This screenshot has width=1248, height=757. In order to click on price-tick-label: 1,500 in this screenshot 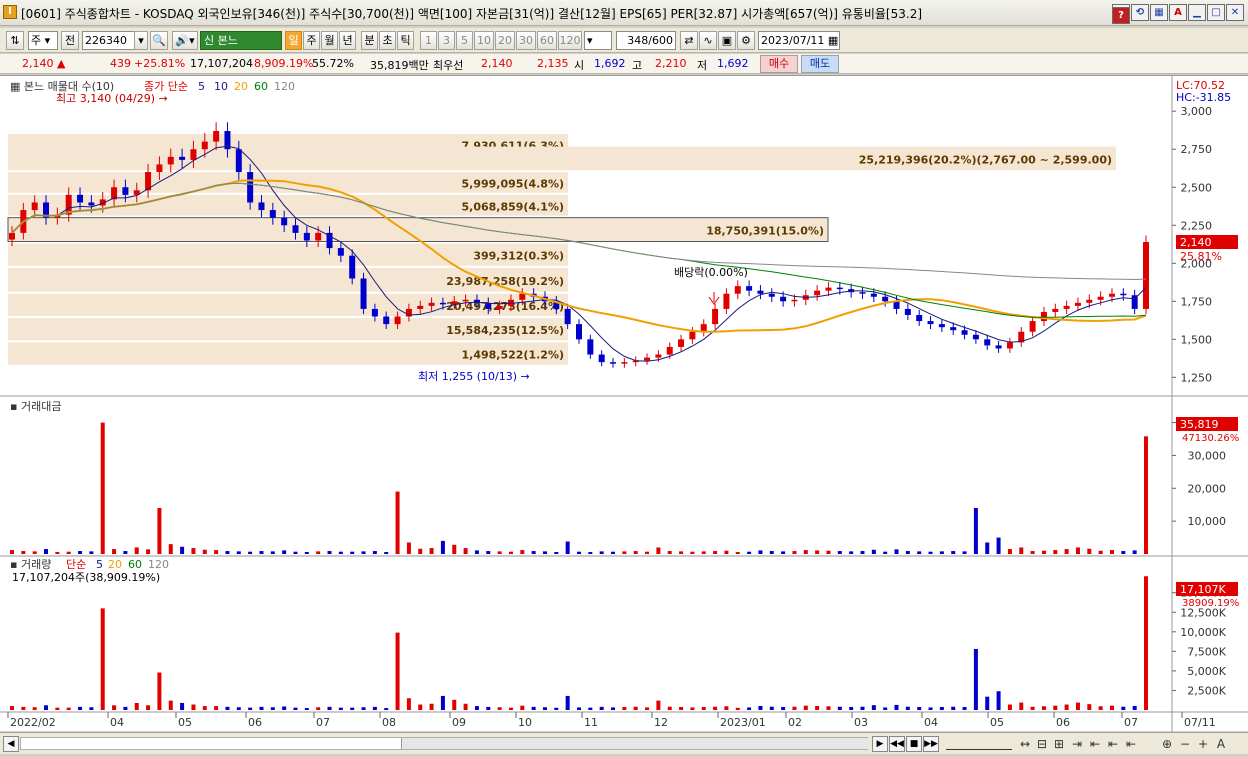, I will do `click(1197, 339)`.